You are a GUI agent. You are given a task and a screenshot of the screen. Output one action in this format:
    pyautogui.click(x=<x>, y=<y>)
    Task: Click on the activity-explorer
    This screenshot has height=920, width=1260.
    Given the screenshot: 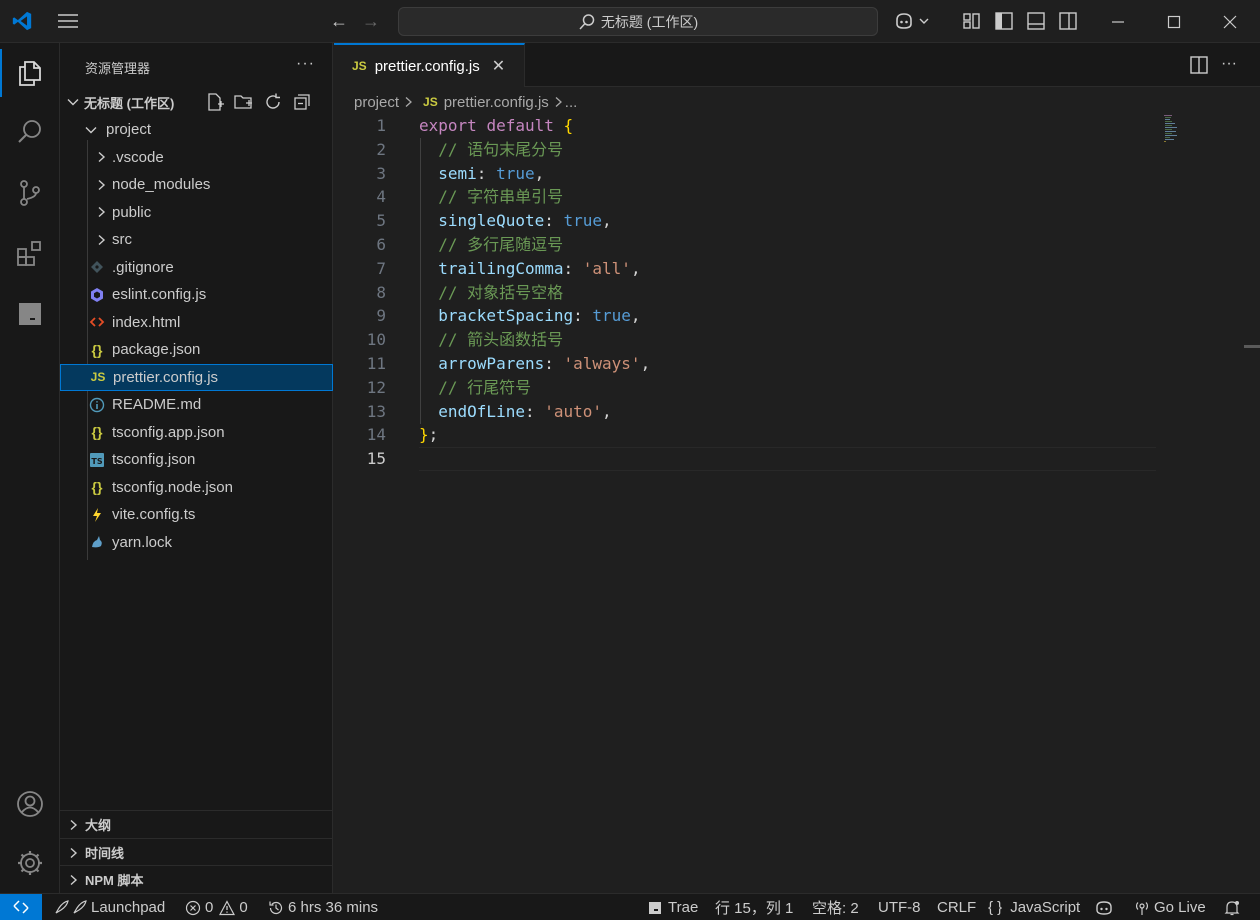 What is the action you would take?
    pyautogui.click(x=30, y=73)
    